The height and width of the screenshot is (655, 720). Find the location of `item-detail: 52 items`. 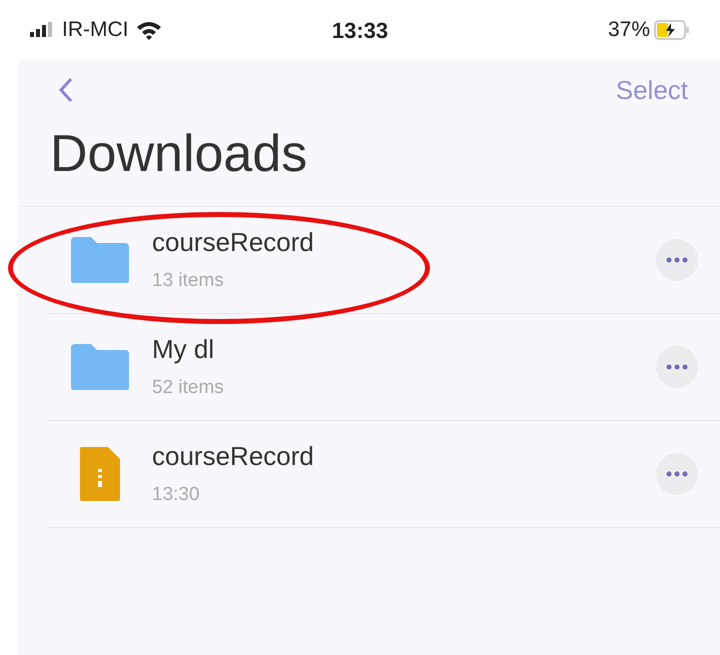

item-detail: 52 items is located at coordinates (188, 388).